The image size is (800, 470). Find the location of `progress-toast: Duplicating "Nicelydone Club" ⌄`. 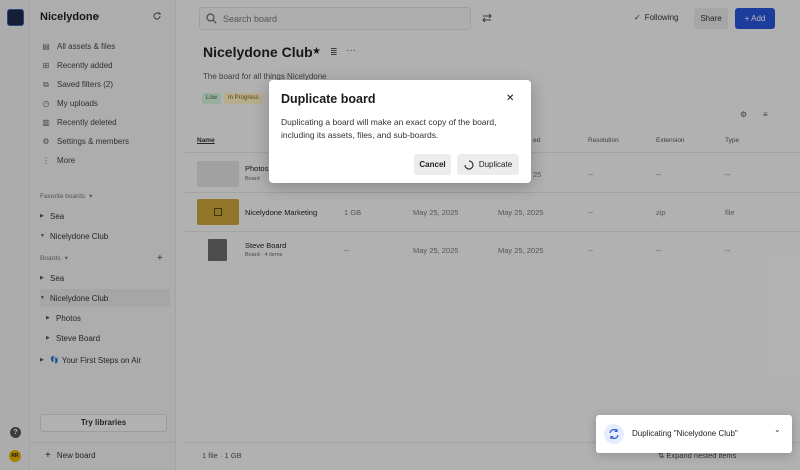

progress-toast: Duplicating "Nicelydone Club" ⌄ is located at coordinates (694, 434).